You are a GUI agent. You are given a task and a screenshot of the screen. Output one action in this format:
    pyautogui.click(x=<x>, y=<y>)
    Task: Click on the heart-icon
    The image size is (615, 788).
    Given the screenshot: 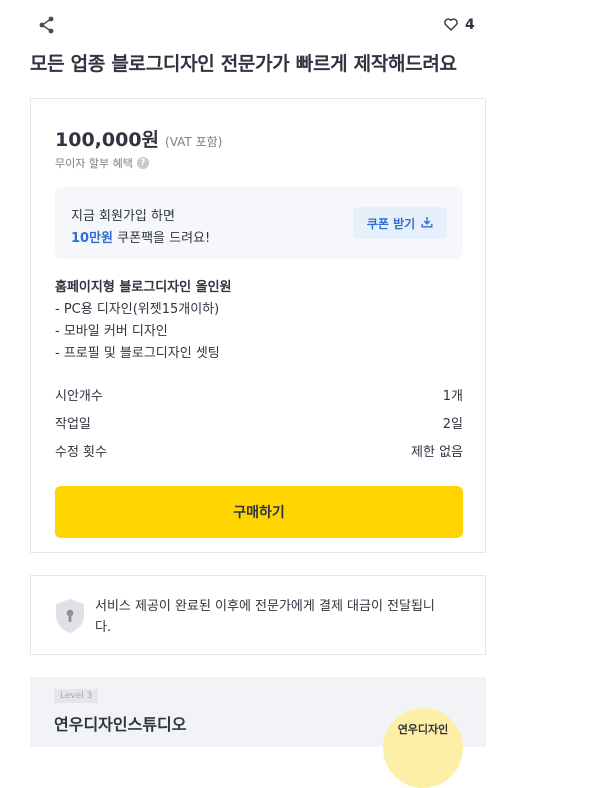 What is the action you would take?
    pyautogui.click(x=451, y=25)
    